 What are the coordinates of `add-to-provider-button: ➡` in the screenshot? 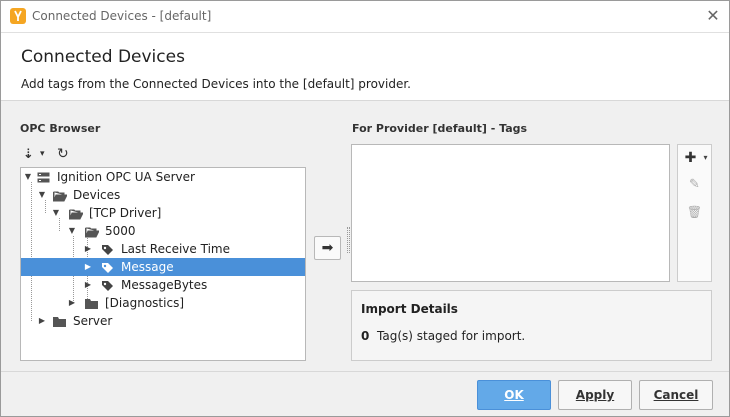 It's located at (327, 248).